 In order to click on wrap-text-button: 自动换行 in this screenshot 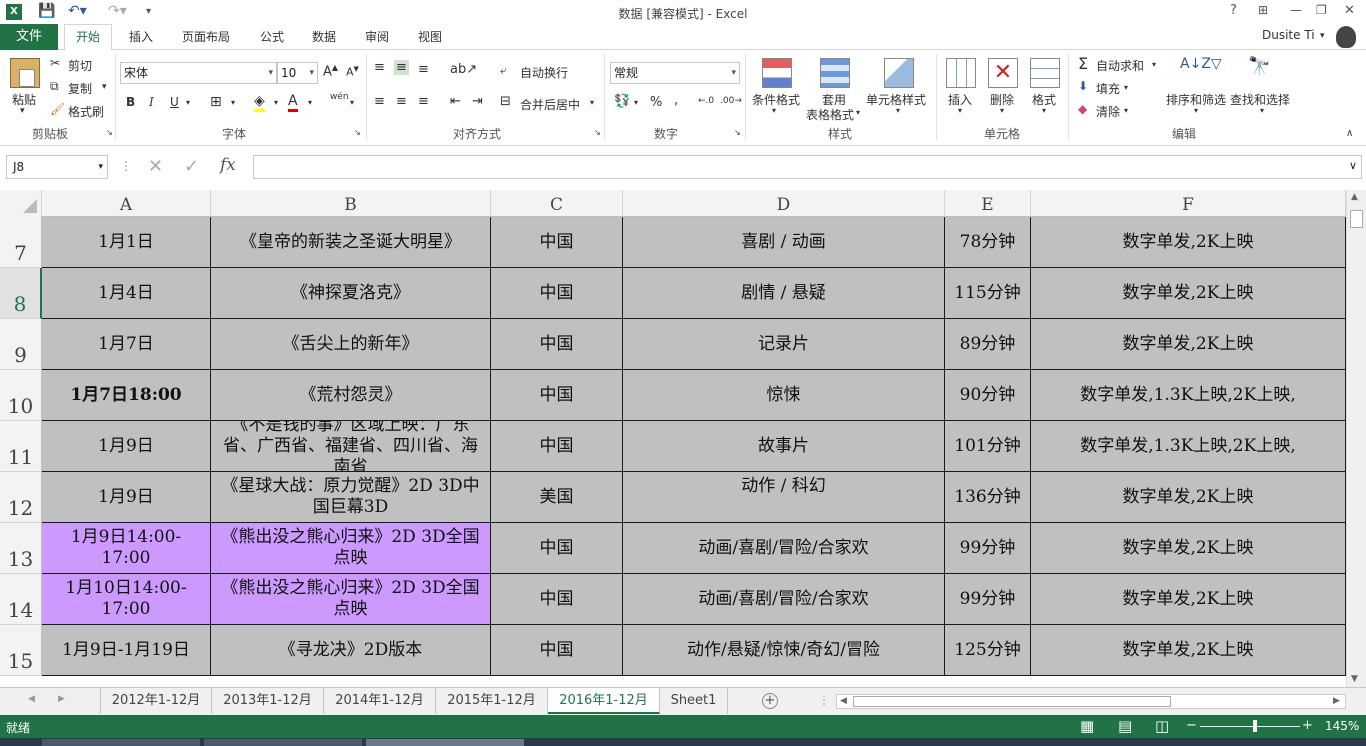, I will do `click(544, 72)`.